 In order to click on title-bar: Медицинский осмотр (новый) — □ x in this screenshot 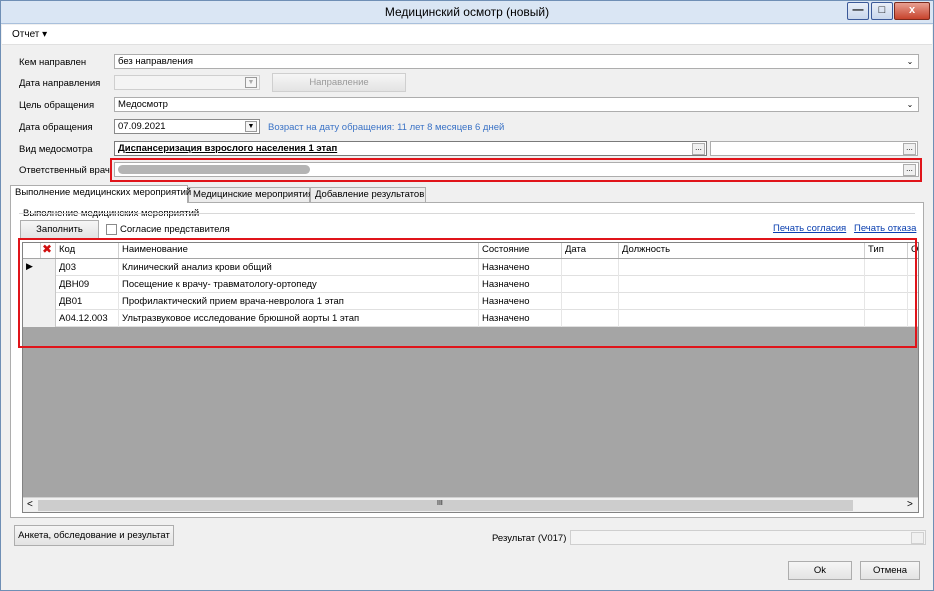, I will do `click(467, 12)`.